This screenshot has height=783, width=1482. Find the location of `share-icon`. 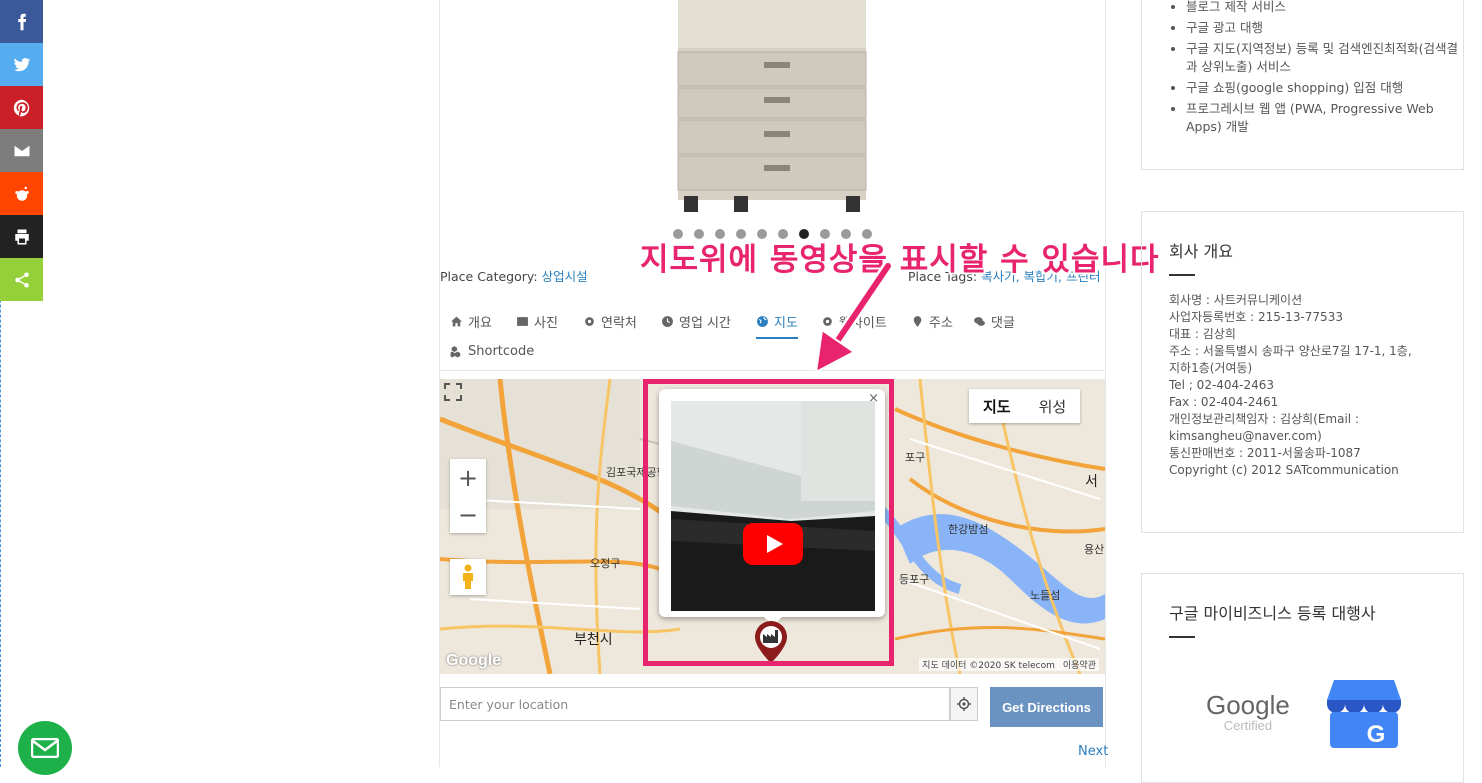

share-icon is located at coordinates (21, 279).